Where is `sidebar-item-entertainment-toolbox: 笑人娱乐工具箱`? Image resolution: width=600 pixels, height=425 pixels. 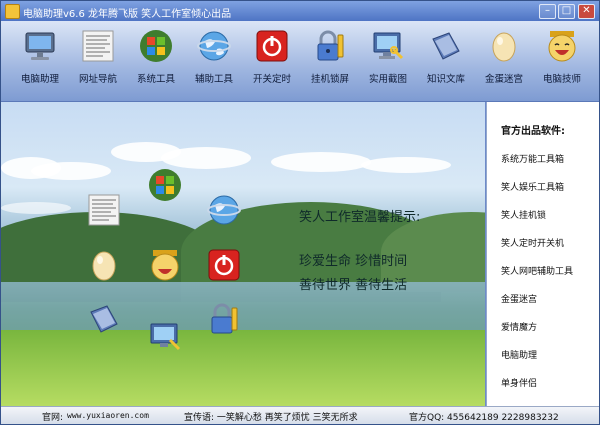
sidebar-item-entertainment-toolbox: 笑人娱乐工具箱 is located at coordinates (532, 186).